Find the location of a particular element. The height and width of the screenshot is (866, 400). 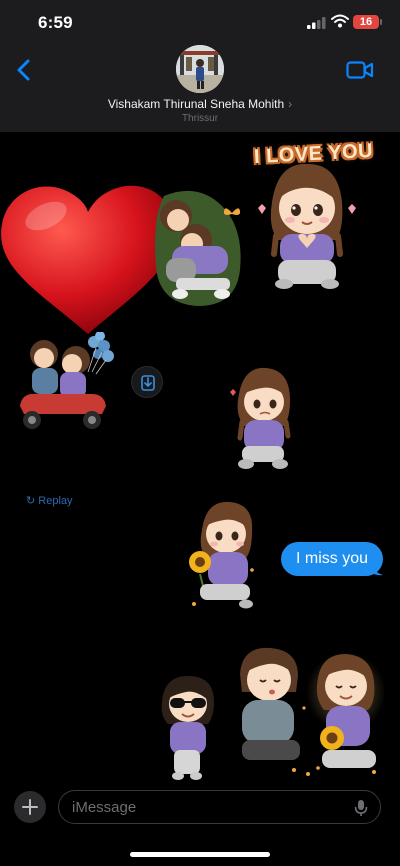

sunflower-girl-sticker is located at coordinates (223, 557).